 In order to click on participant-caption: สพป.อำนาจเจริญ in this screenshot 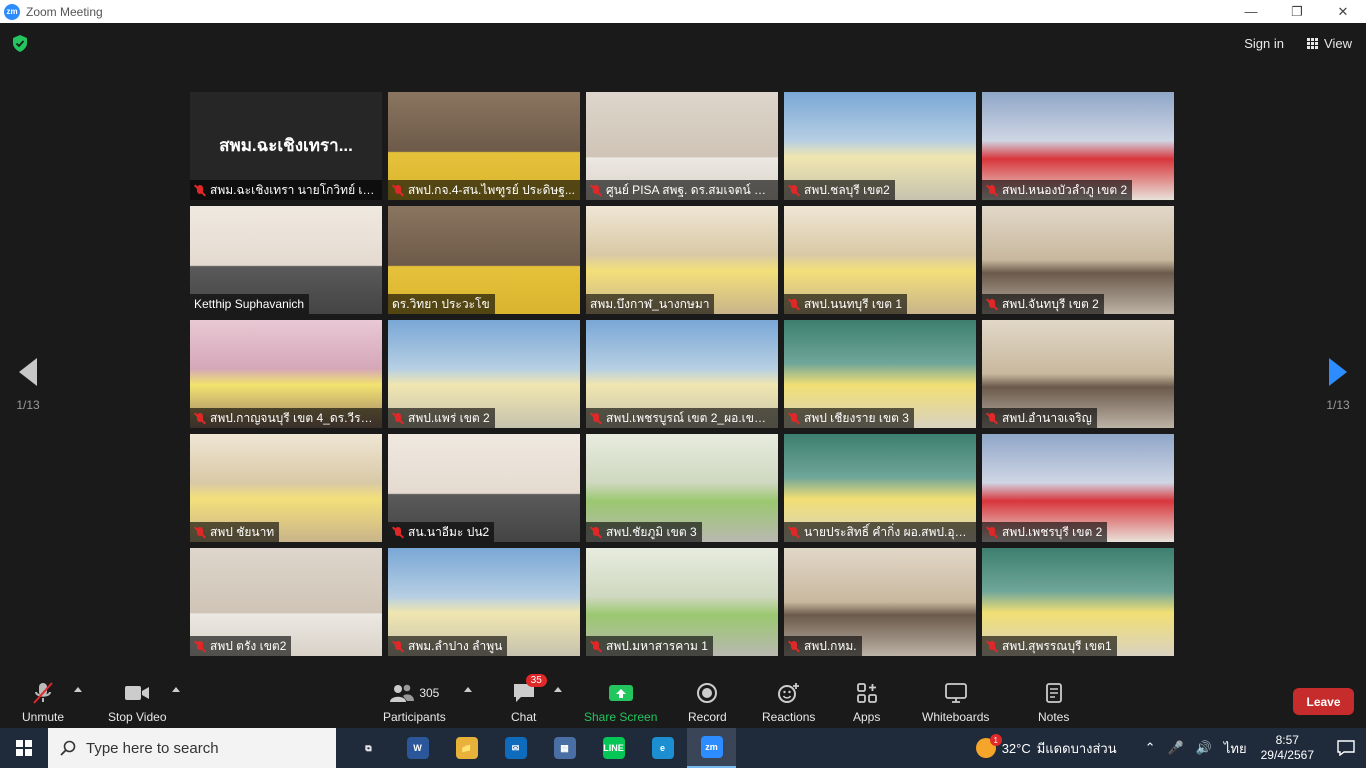, I will do `click(1039, 418)`.